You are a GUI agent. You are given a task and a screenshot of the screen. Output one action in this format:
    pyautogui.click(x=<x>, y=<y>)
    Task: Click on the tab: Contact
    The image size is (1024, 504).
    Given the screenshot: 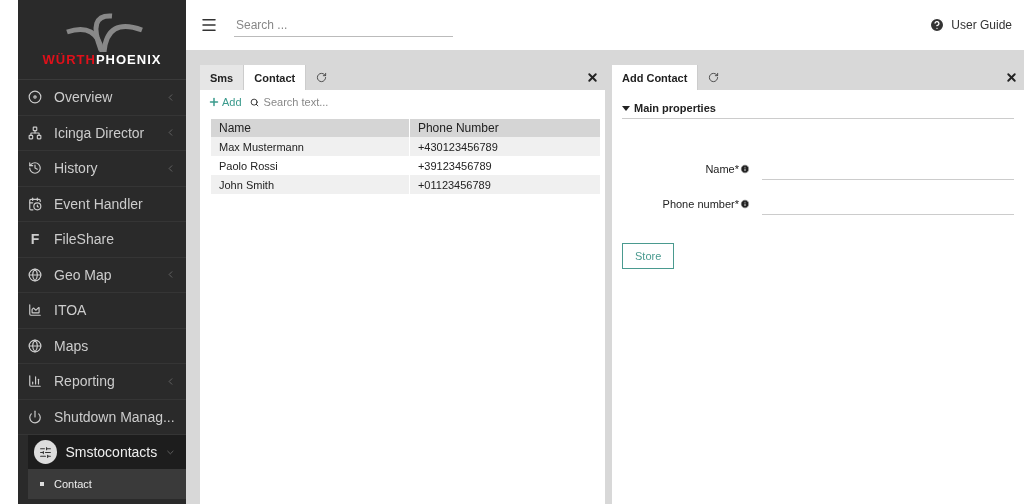 What is the action you would take?
    pyautogui.click(x=275, y=77)
    